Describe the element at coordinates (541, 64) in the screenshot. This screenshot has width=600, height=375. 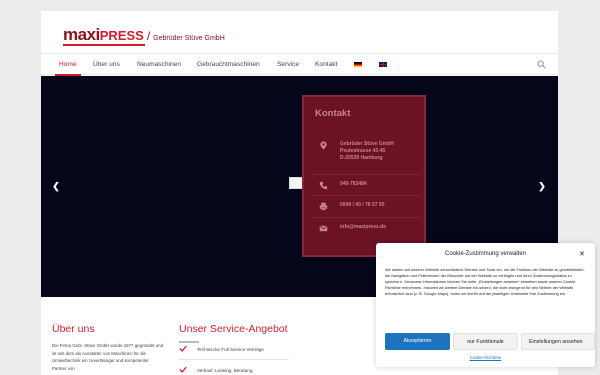
I see `search-icon` at that location.